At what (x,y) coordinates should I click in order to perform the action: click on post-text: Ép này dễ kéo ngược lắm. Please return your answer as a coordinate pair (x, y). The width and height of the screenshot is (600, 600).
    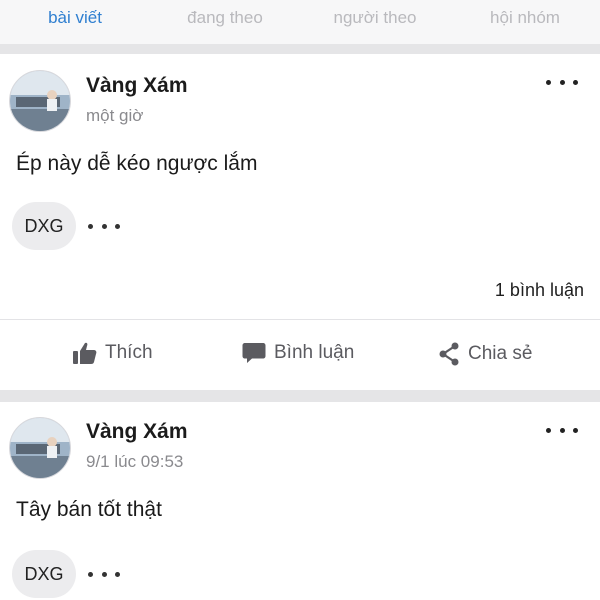
    Looking at the image, I should click on (137, 163).